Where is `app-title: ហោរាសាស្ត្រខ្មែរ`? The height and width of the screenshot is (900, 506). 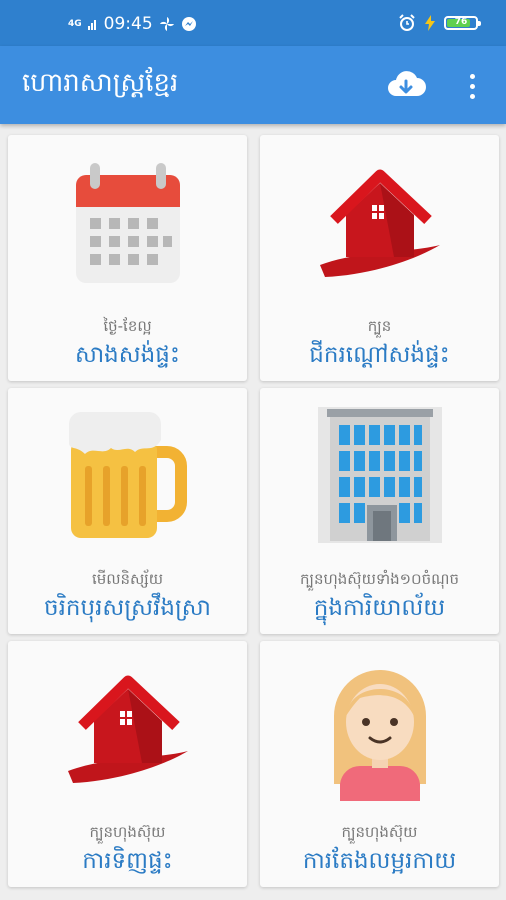
app-title: ហោរាសាស្ត្រខ្មែរ is located at coordinates (100, 83).